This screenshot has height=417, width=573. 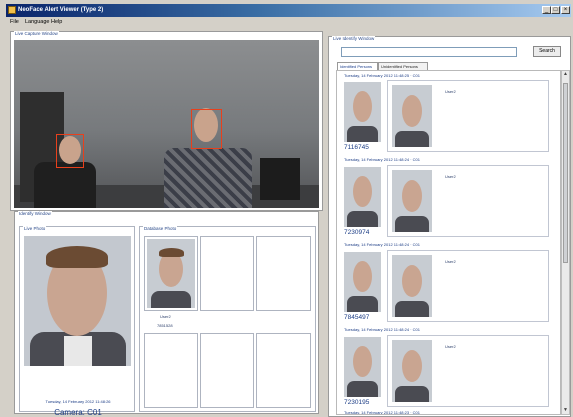 I want to click on camera-label: Camera: C01, so click(x=78, y=412).